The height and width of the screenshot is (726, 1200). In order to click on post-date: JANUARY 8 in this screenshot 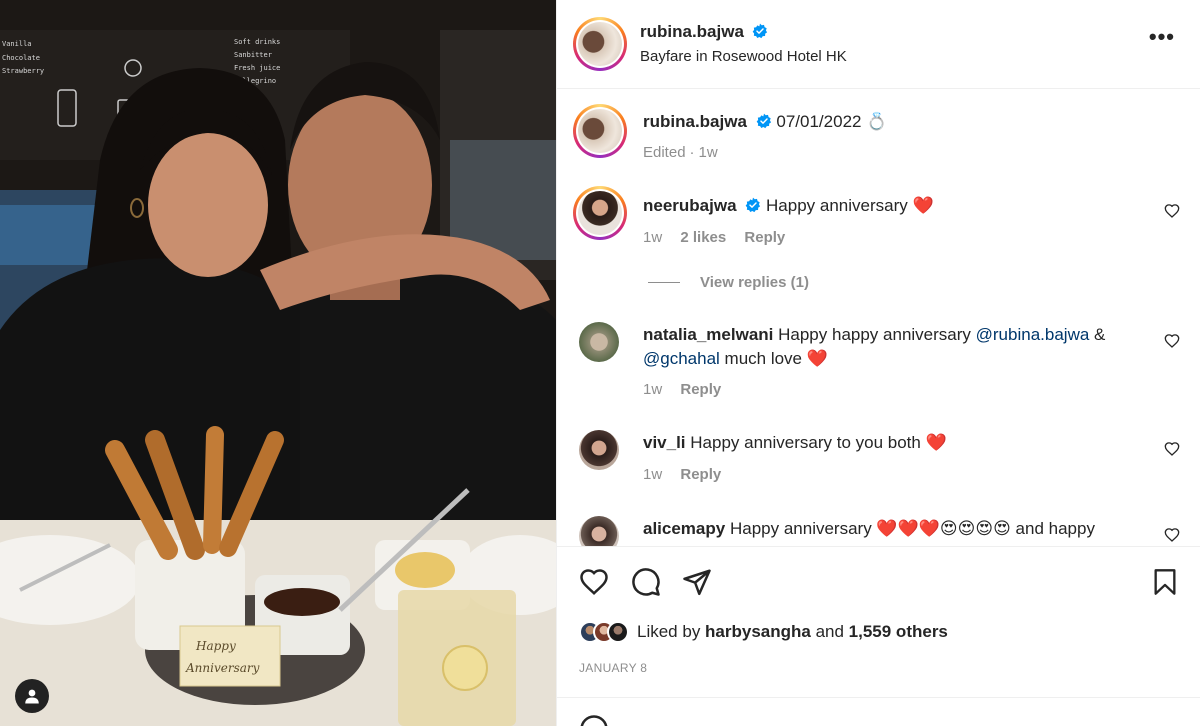, I will do `click(613, 668)`.